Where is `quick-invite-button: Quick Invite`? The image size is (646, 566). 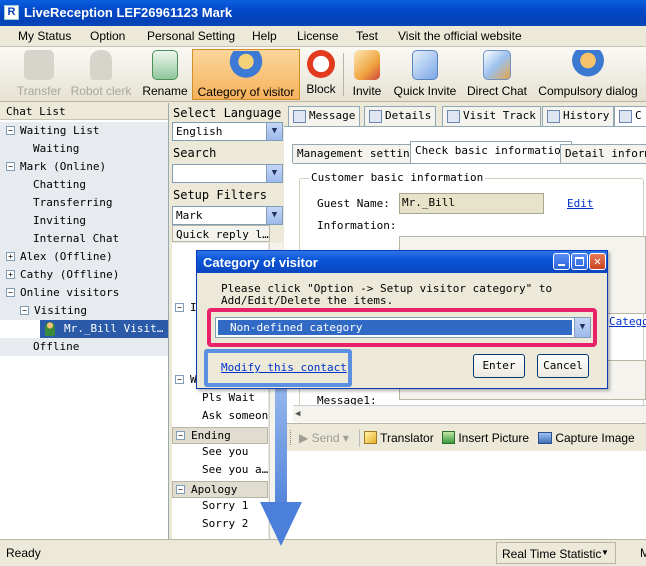 quick-invite-button: Quick Invite is located at coordinates (425, 74).